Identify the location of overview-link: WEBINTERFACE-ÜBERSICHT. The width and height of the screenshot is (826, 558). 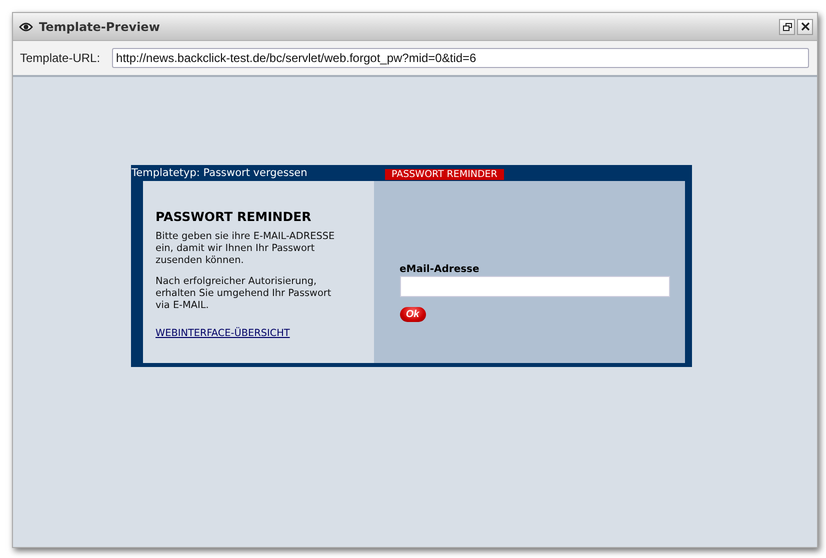
(223, 333).